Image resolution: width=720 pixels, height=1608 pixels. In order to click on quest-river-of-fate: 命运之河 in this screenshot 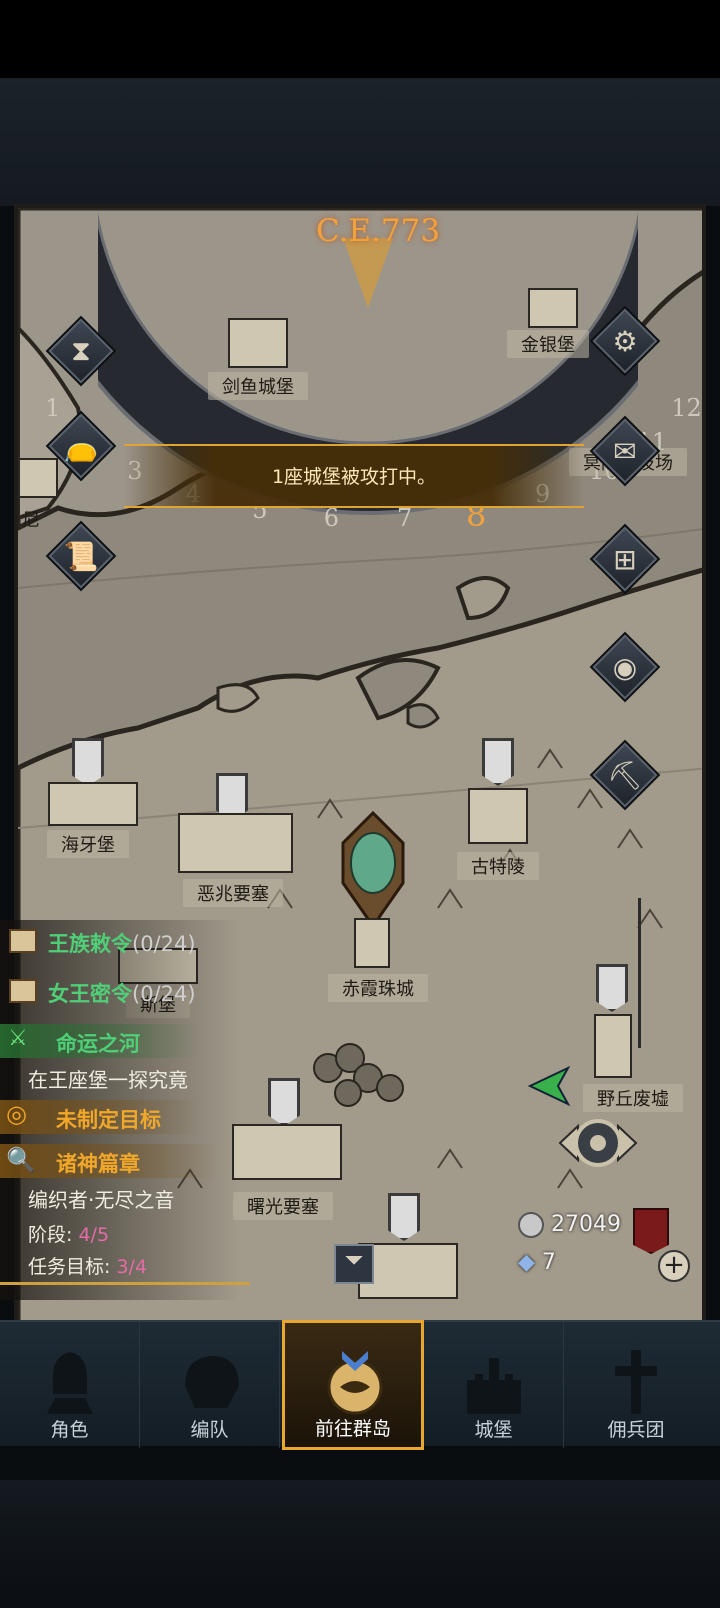, I will do `click(98, 1043)`.